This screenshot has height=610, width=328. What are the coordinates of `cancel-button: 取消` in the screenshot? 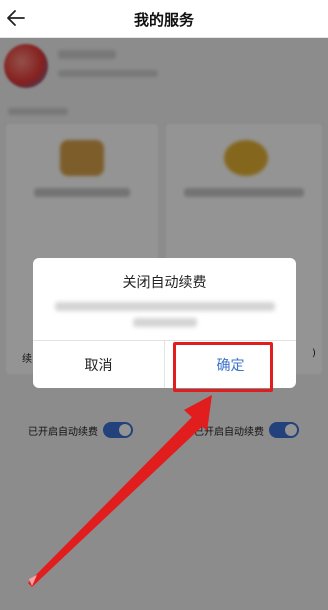 It's located at (98, 364).